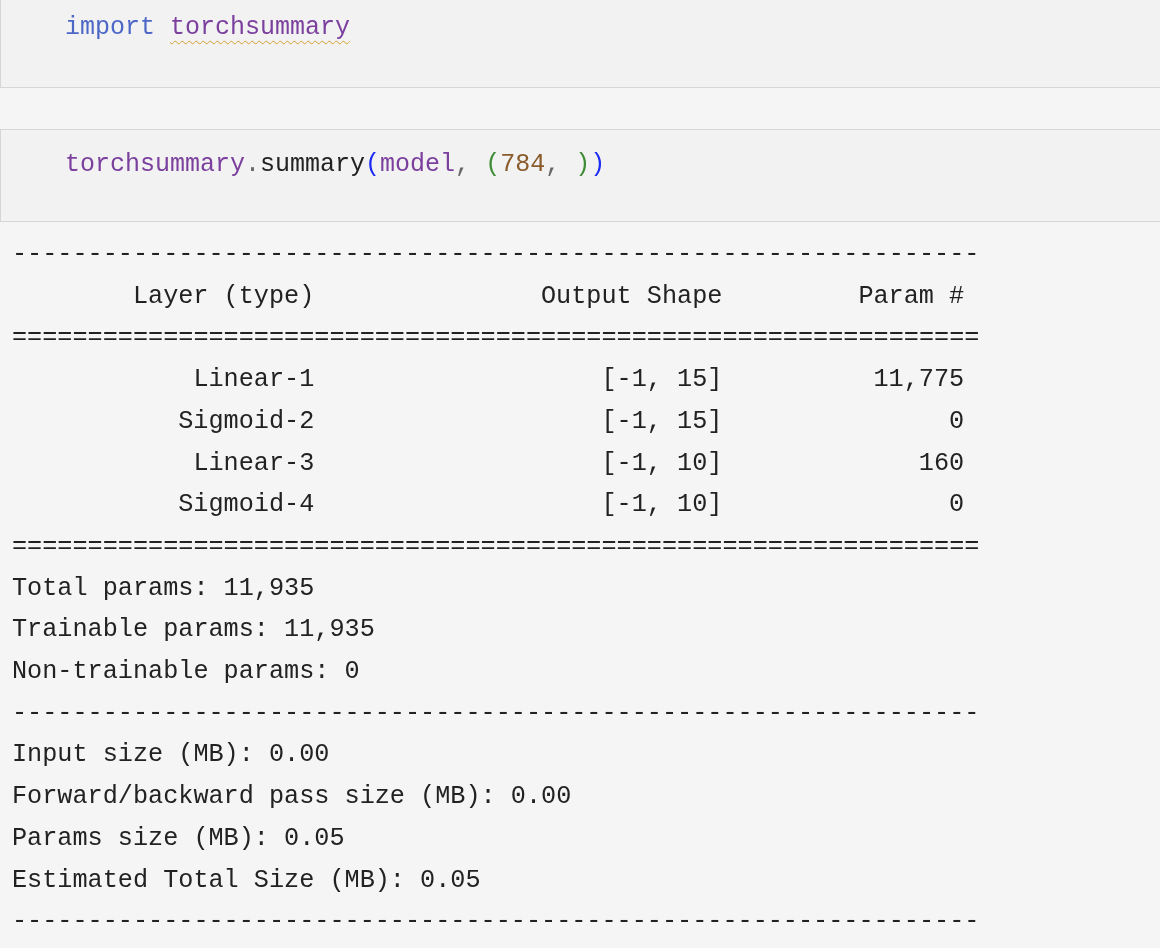 This screenshot has width=1160, height=948. Describe the element at coordinates (246, 880) in the screenshot. I see `summary-line: Estimated Total Size (MB): 0.05` at that location.